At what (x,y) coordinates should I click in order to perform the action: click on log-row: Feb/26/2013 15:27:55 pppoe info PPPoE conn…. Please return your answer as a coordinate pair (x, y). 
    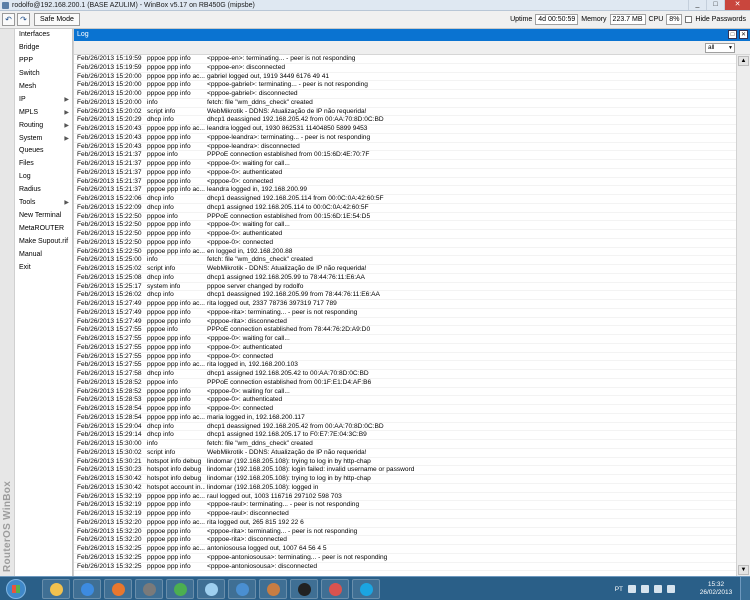
    Looking at the image, I should click on (405, 330).